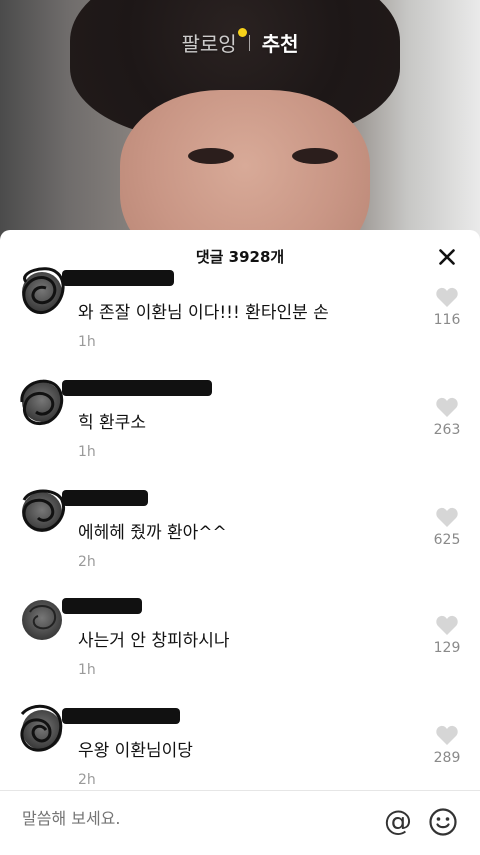  Describe the element at coordinates (447, 320) in the screenshot. I see `like-count: 116` at that location.